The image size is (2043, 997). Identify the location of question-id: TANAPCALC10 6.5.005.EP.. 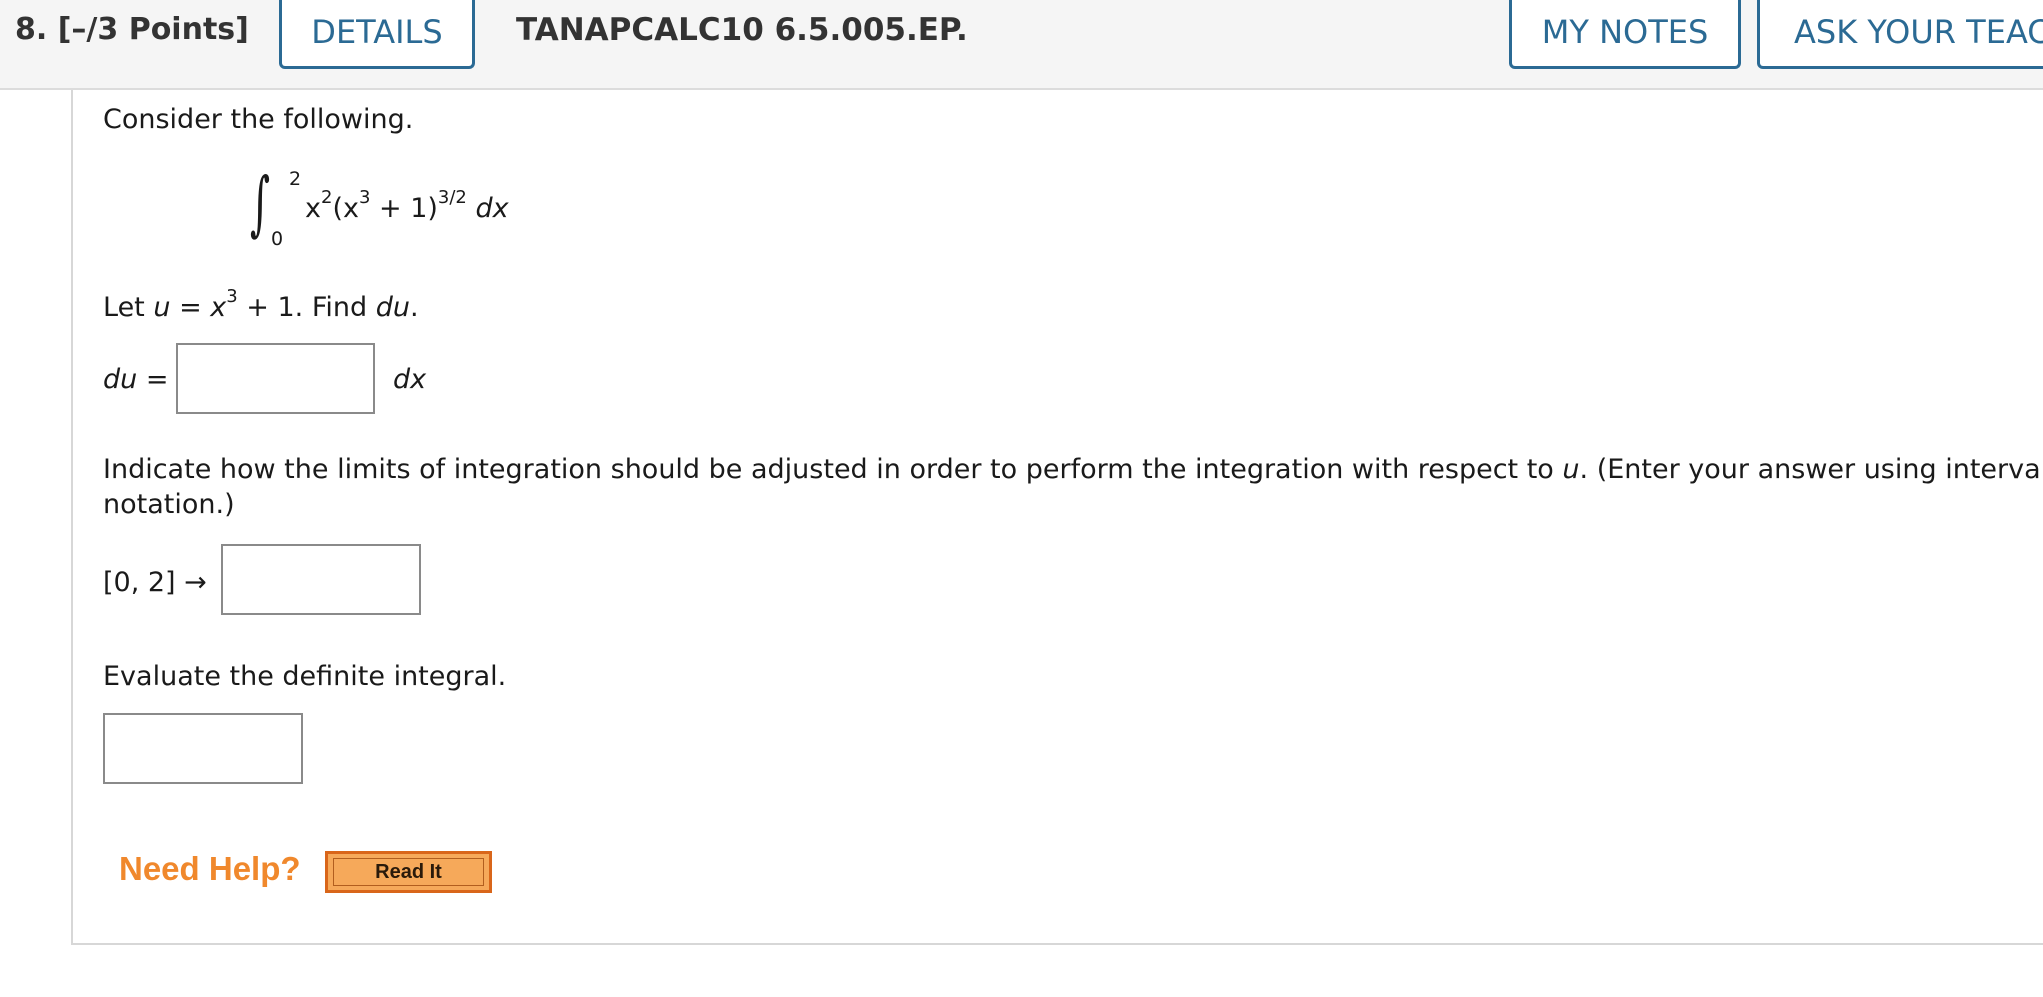
(742, 30).